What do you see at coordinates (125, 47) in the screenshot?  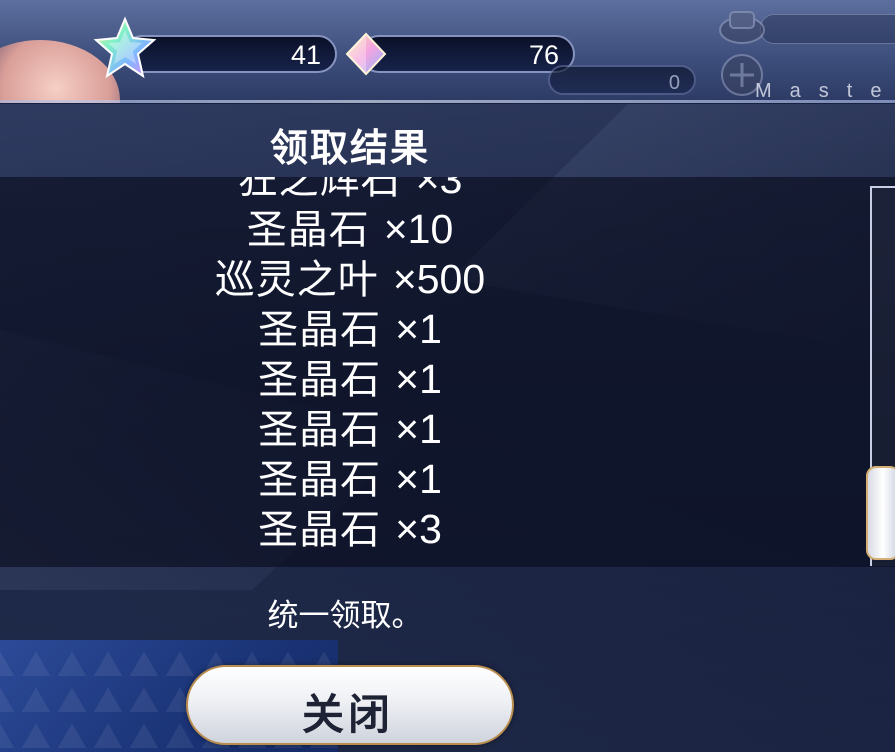 I see `rainbow-star-icon` at bounding box center [125, 47].